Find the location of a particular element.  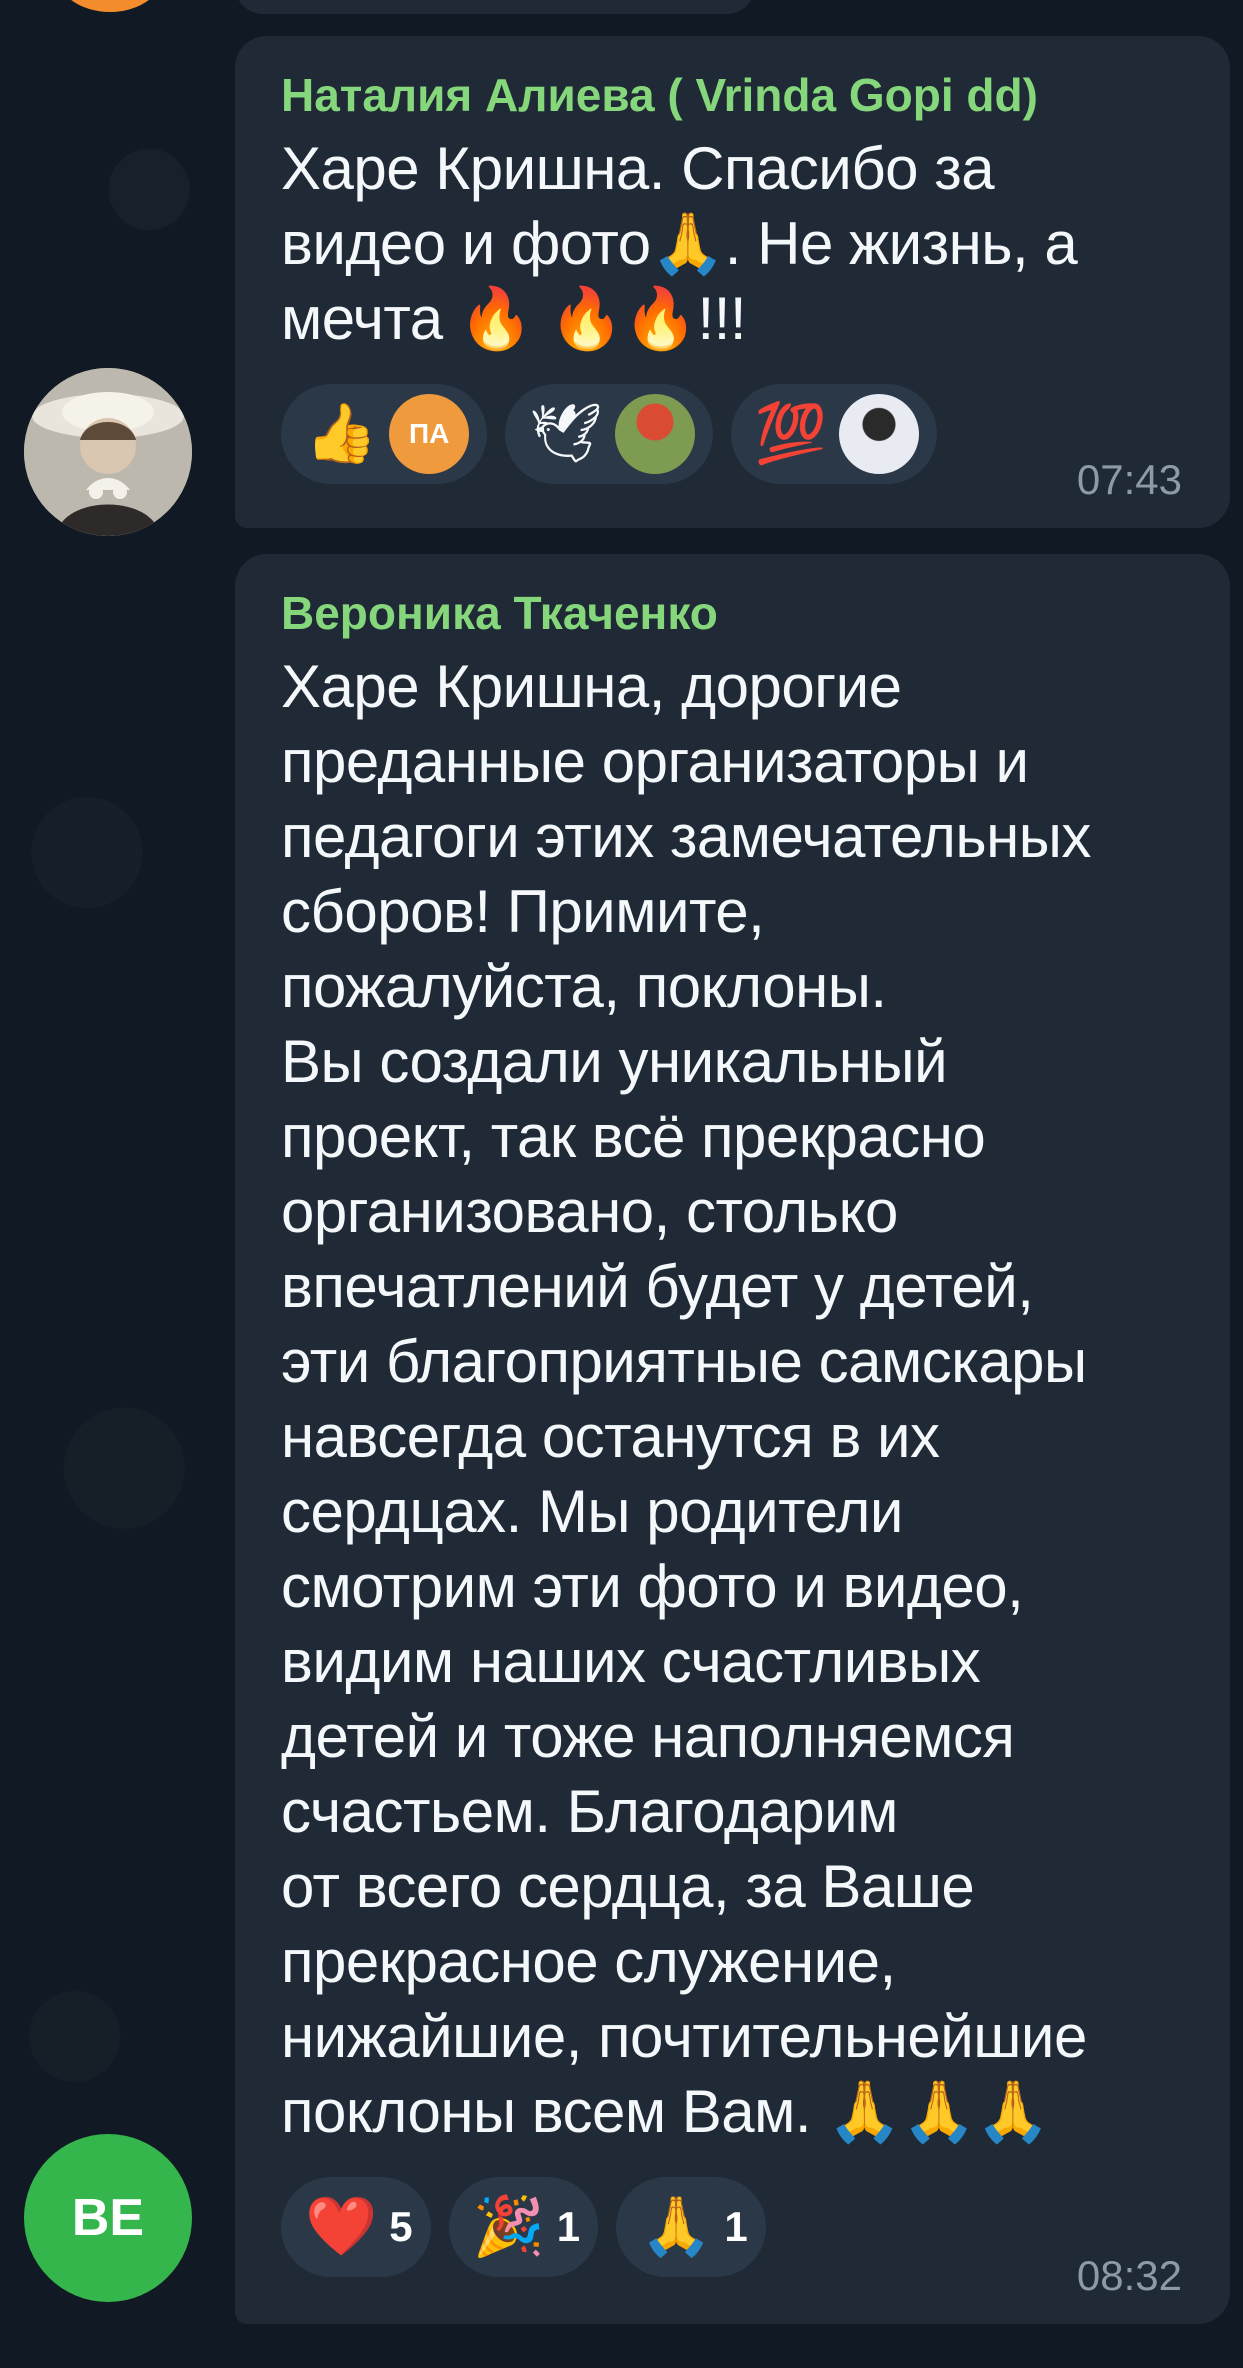

woman-avatar is located at coordinates (879, 434).